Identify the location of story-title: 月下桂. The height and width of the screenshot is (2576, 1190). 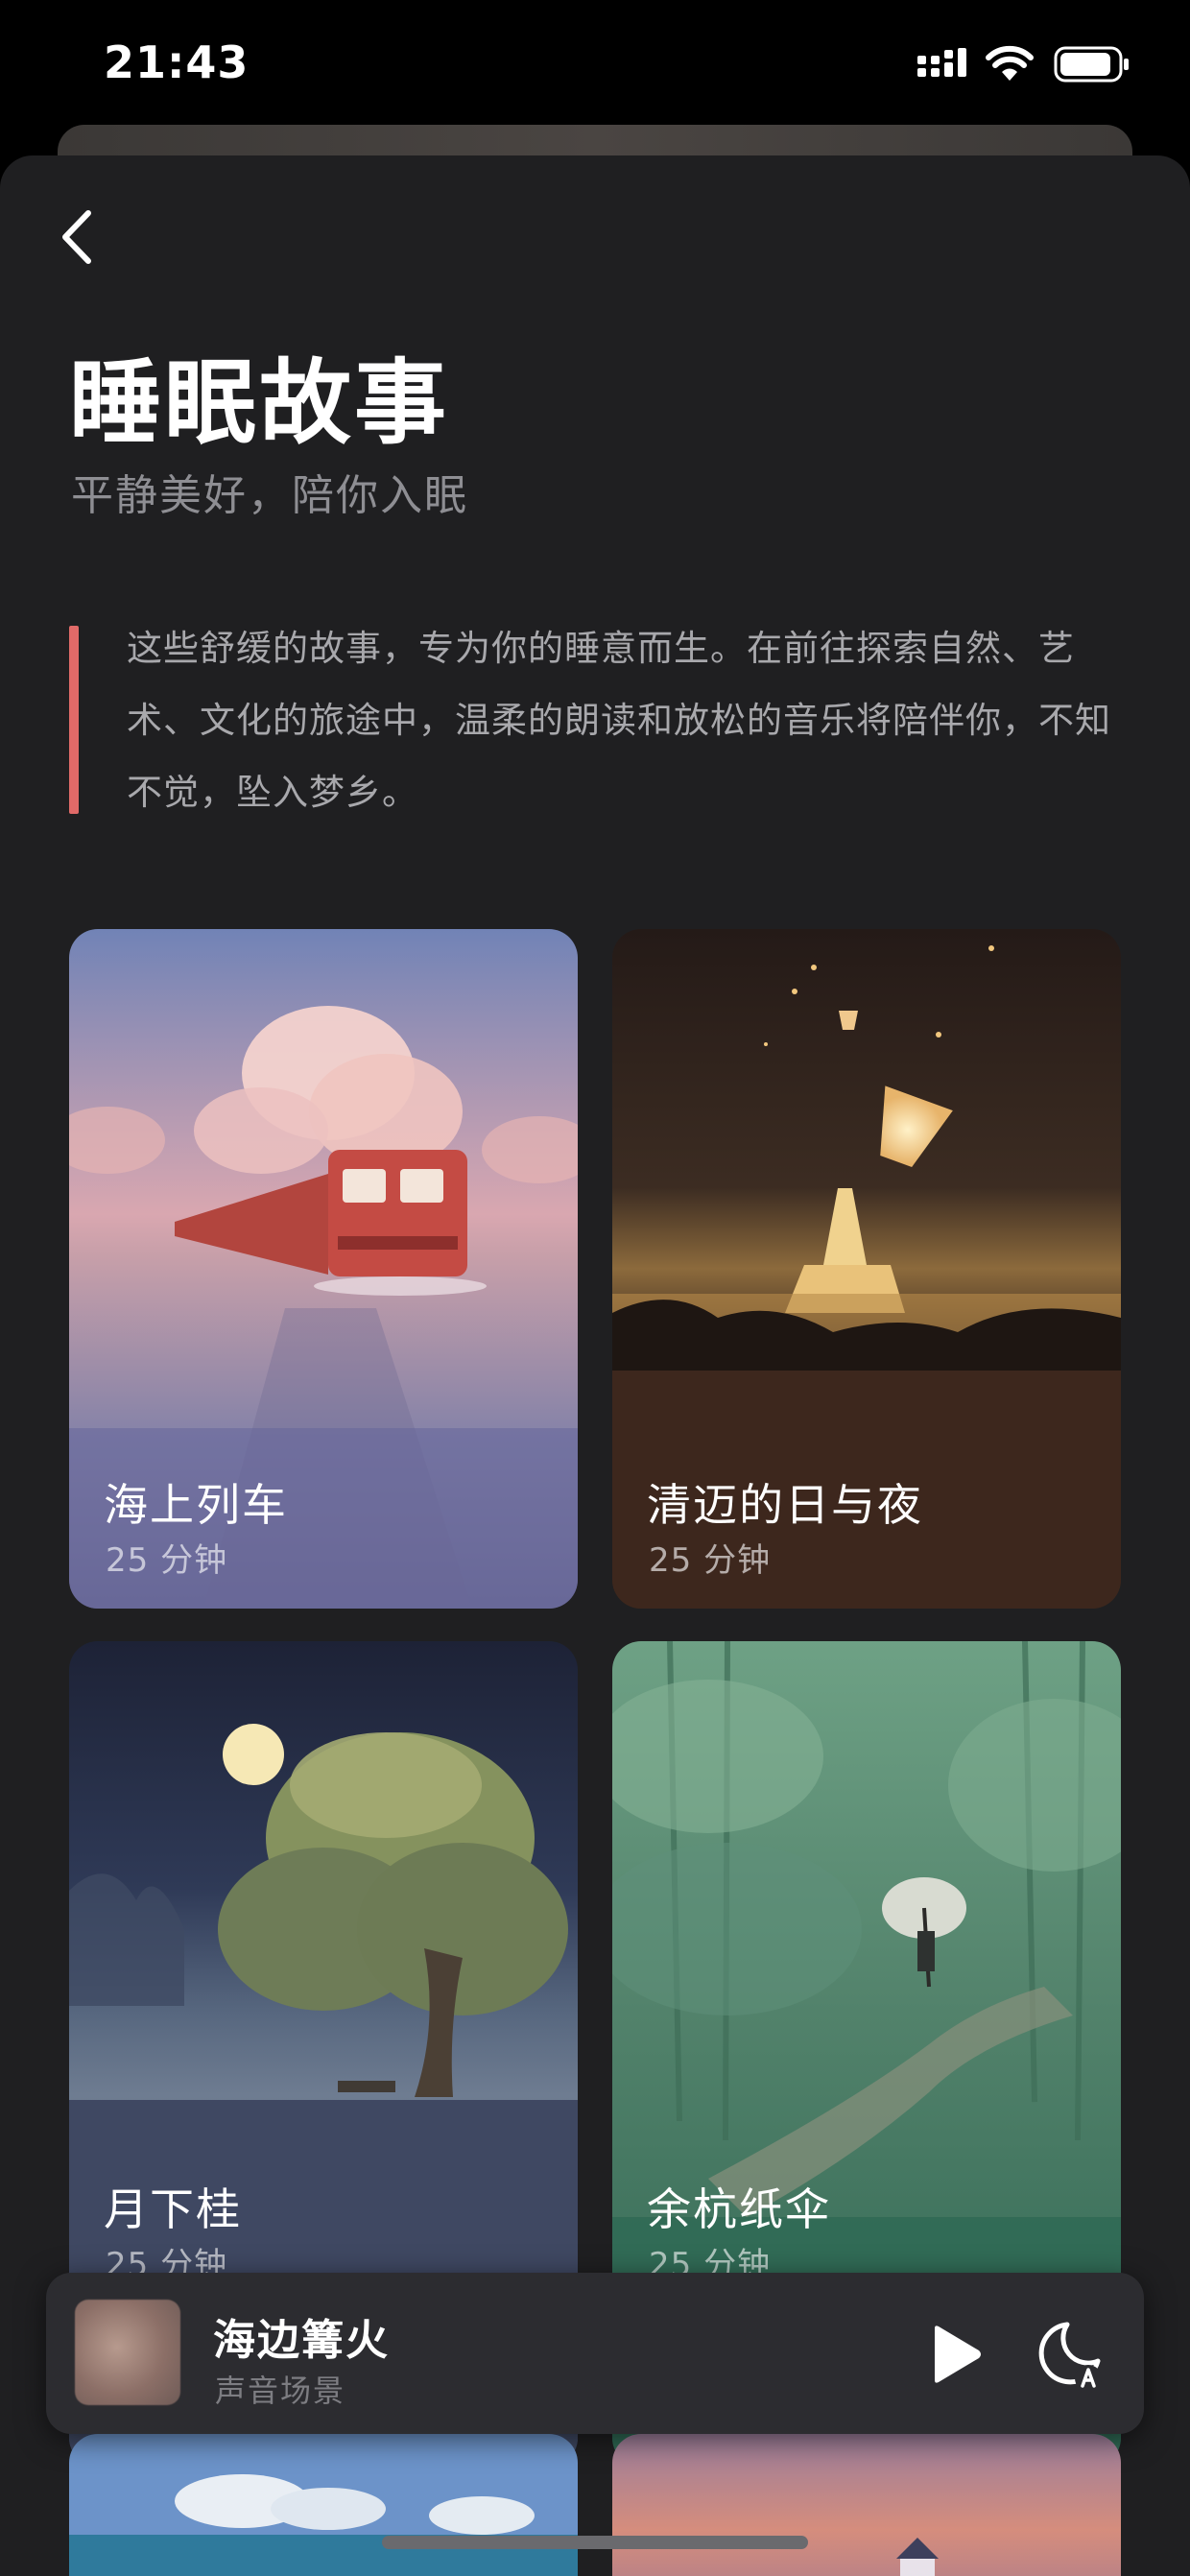
(173, 2209).